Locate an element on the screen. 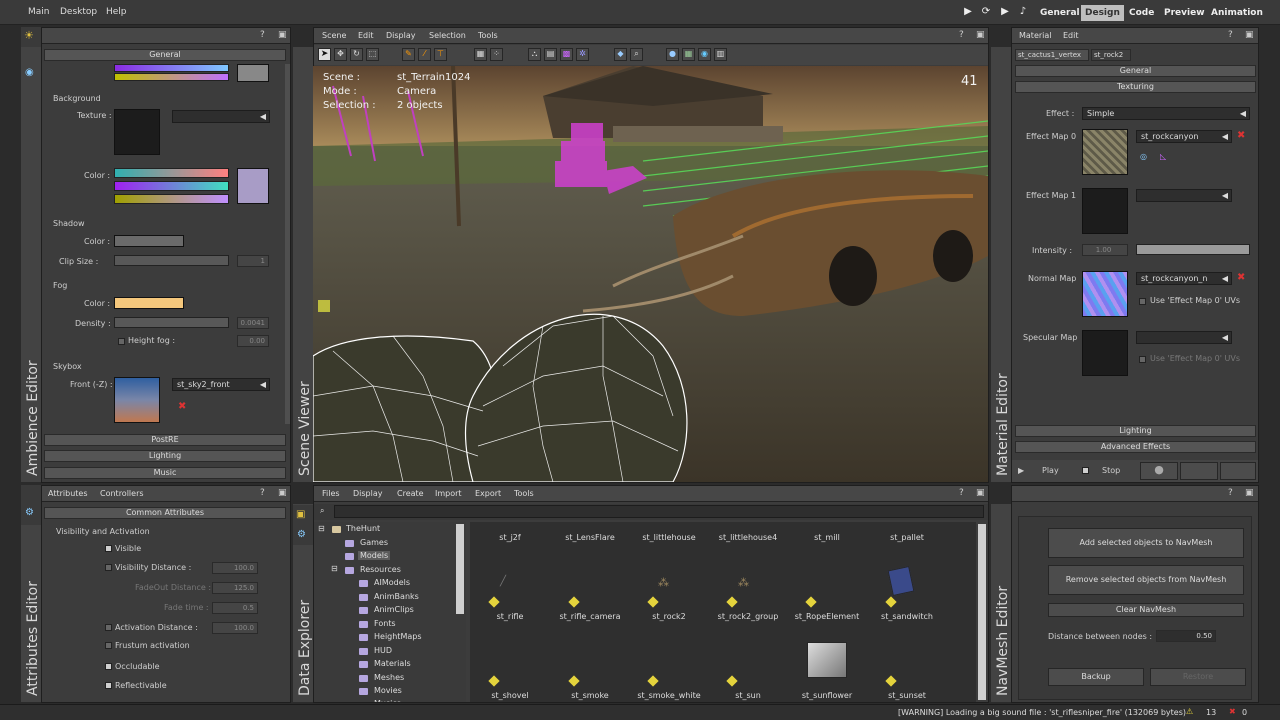 The image size is (1280, 720). plane-preview-icon is located at coordinates (1238, 471).